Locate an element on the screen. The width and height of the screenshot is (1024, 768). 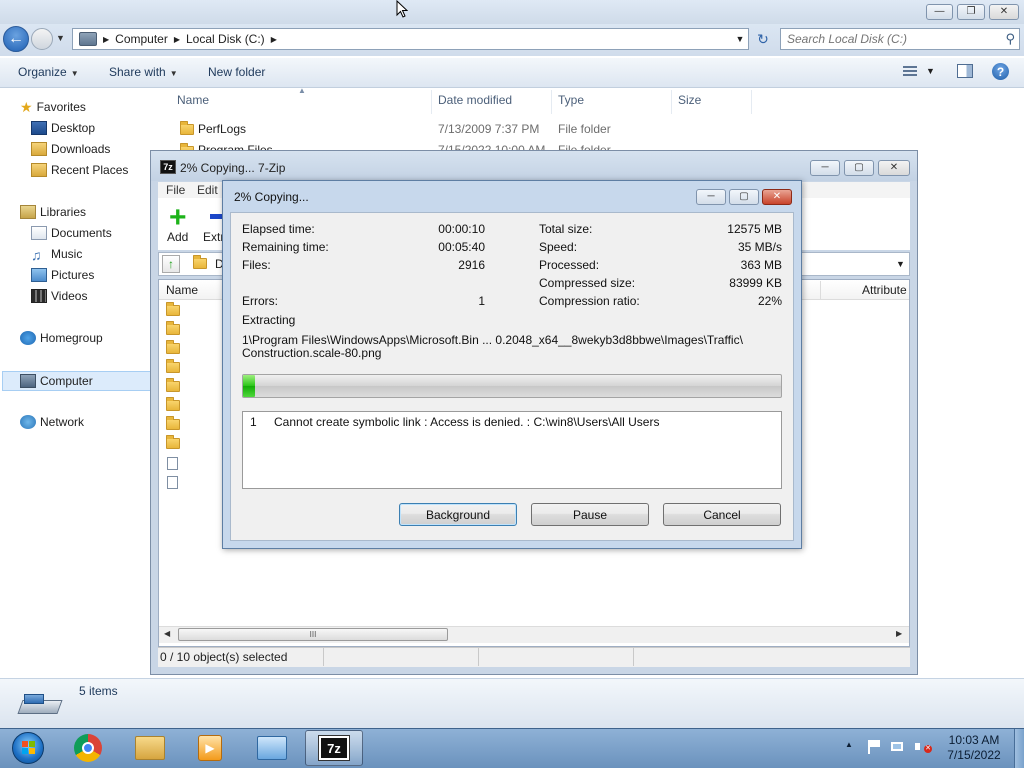
nav-item-music: ♫ Music is located at coordinates (56, 254).